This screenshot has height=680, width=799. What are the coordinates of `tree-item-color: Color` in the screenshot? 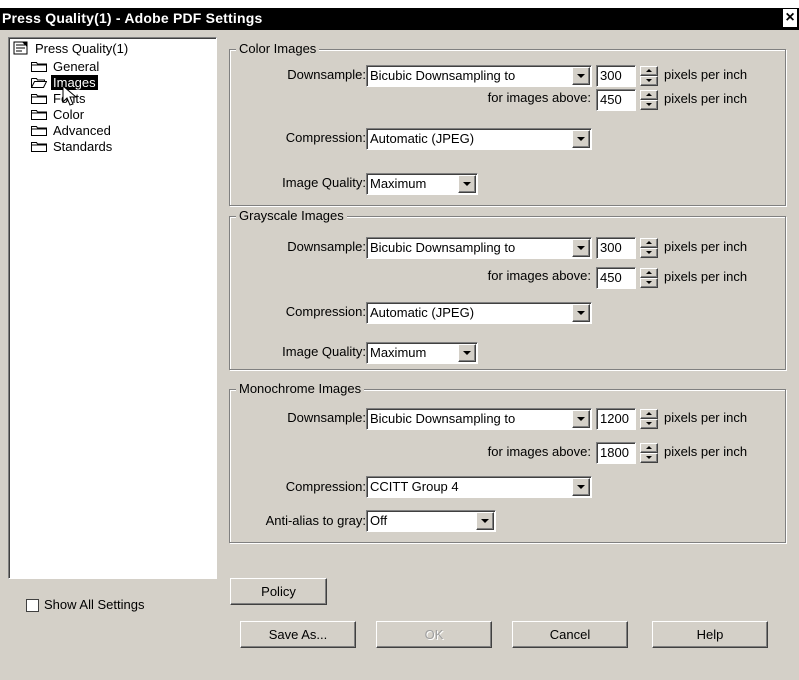 It's located at (58, 115).